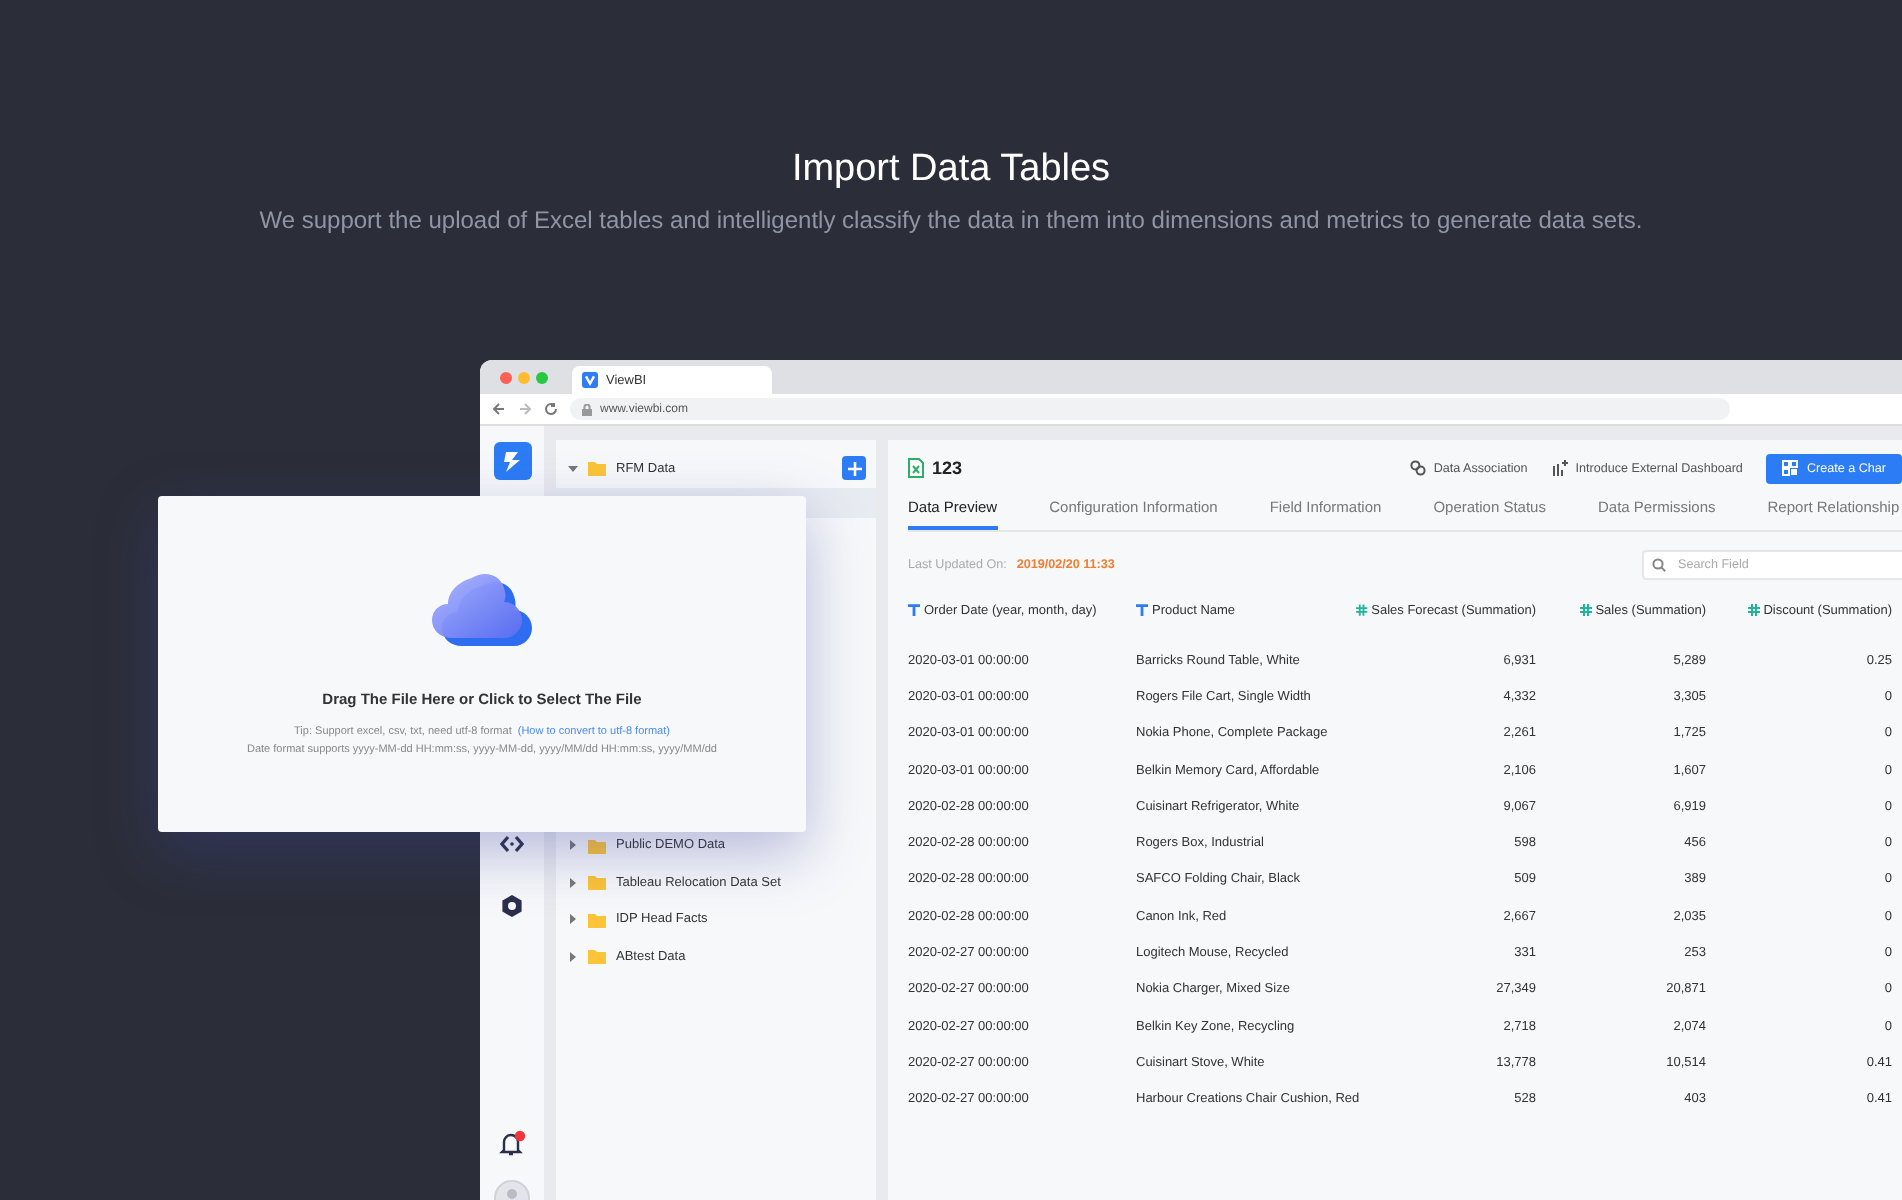 This screenshot has height=1200, width=1902. What do you see at coordinates (499, 409) in the screenshot?
I see `back-arrow-icon` at bounding box center [499, 409].